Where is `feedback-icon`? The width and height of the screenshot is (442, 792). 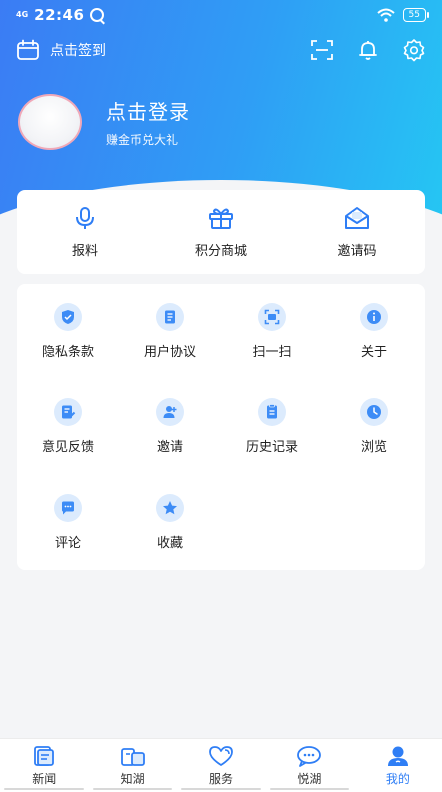
feedback-icon is located at coordinates (69, 412).